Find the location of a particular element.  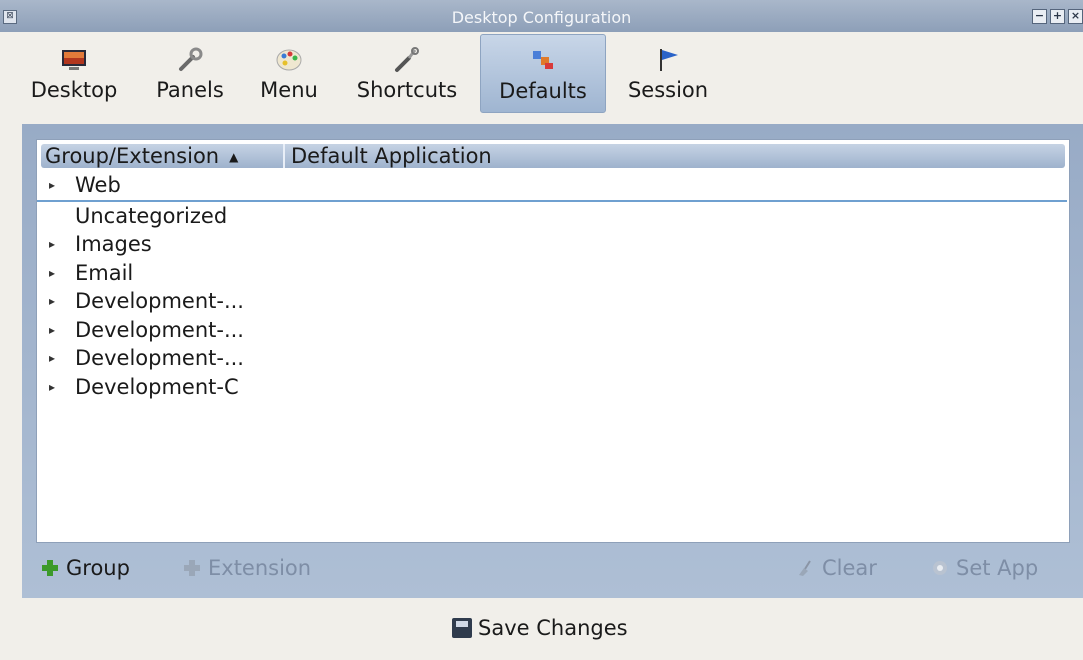

add-extension-button: Extension is located at coordinates (246, 568).